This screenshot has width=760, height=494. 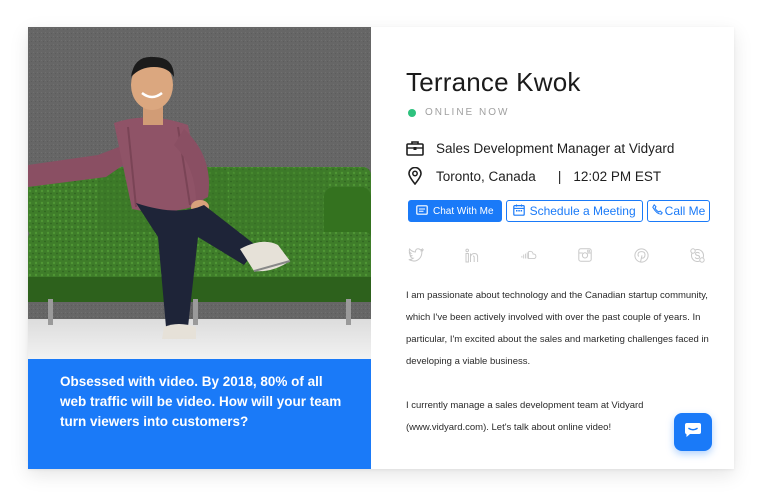 I want to click on location-row: Toronto, Canada | 12:02 PM EST, so click(x=533, y=176).